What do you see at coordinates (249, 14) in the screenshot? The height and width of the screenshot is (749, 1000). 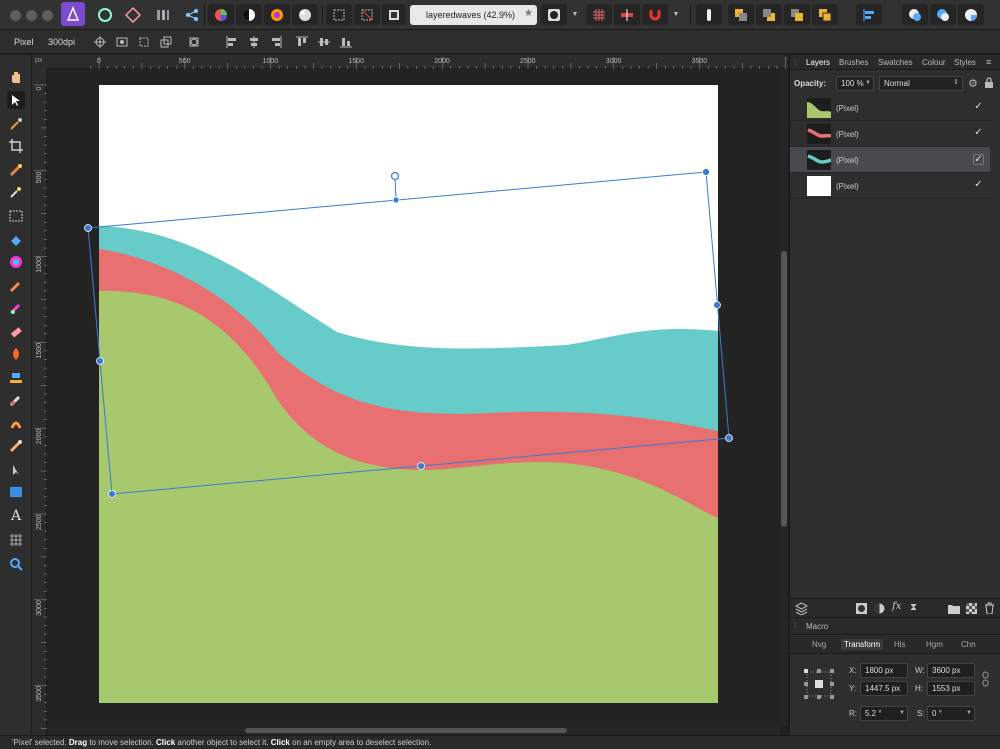 I see `black-white-icon` at bounding box center [249, 14].